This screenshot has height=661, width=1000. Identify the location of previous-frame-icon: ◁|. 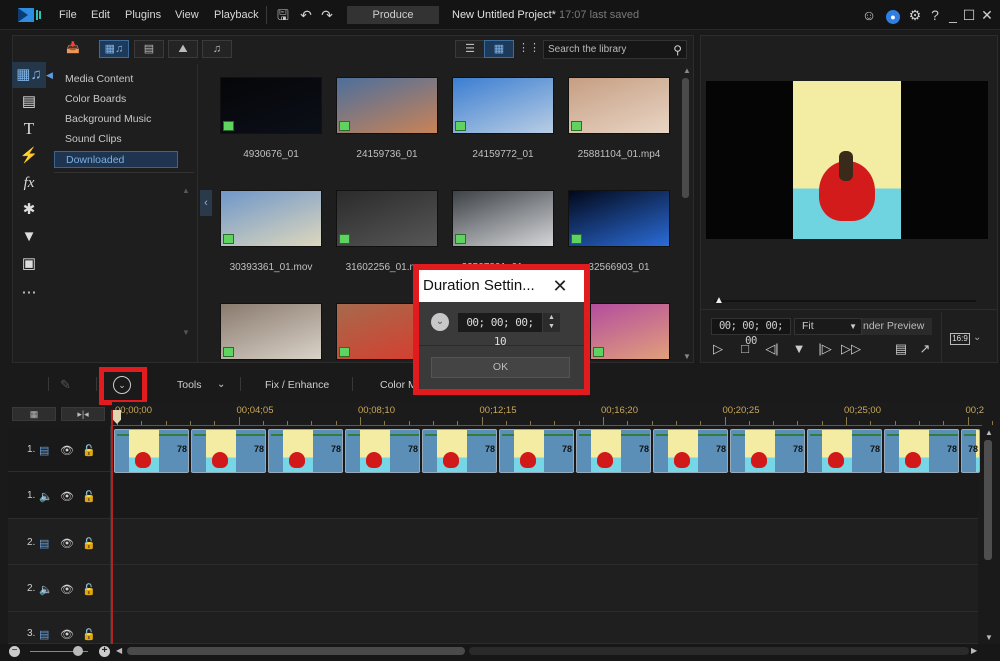
(772, 349).